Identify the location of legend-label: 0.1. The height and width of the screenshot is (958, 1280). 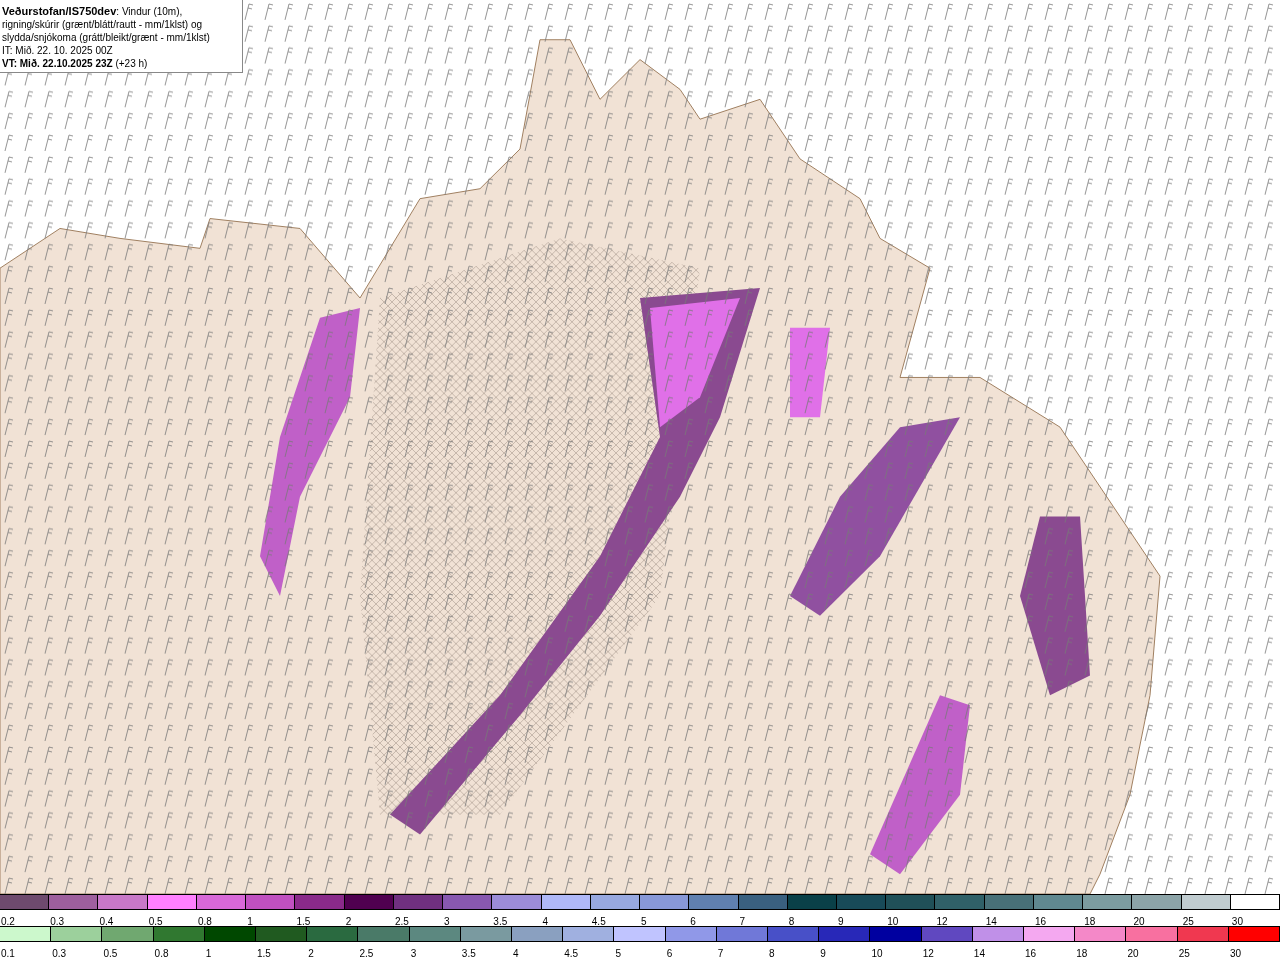
(7, 953).